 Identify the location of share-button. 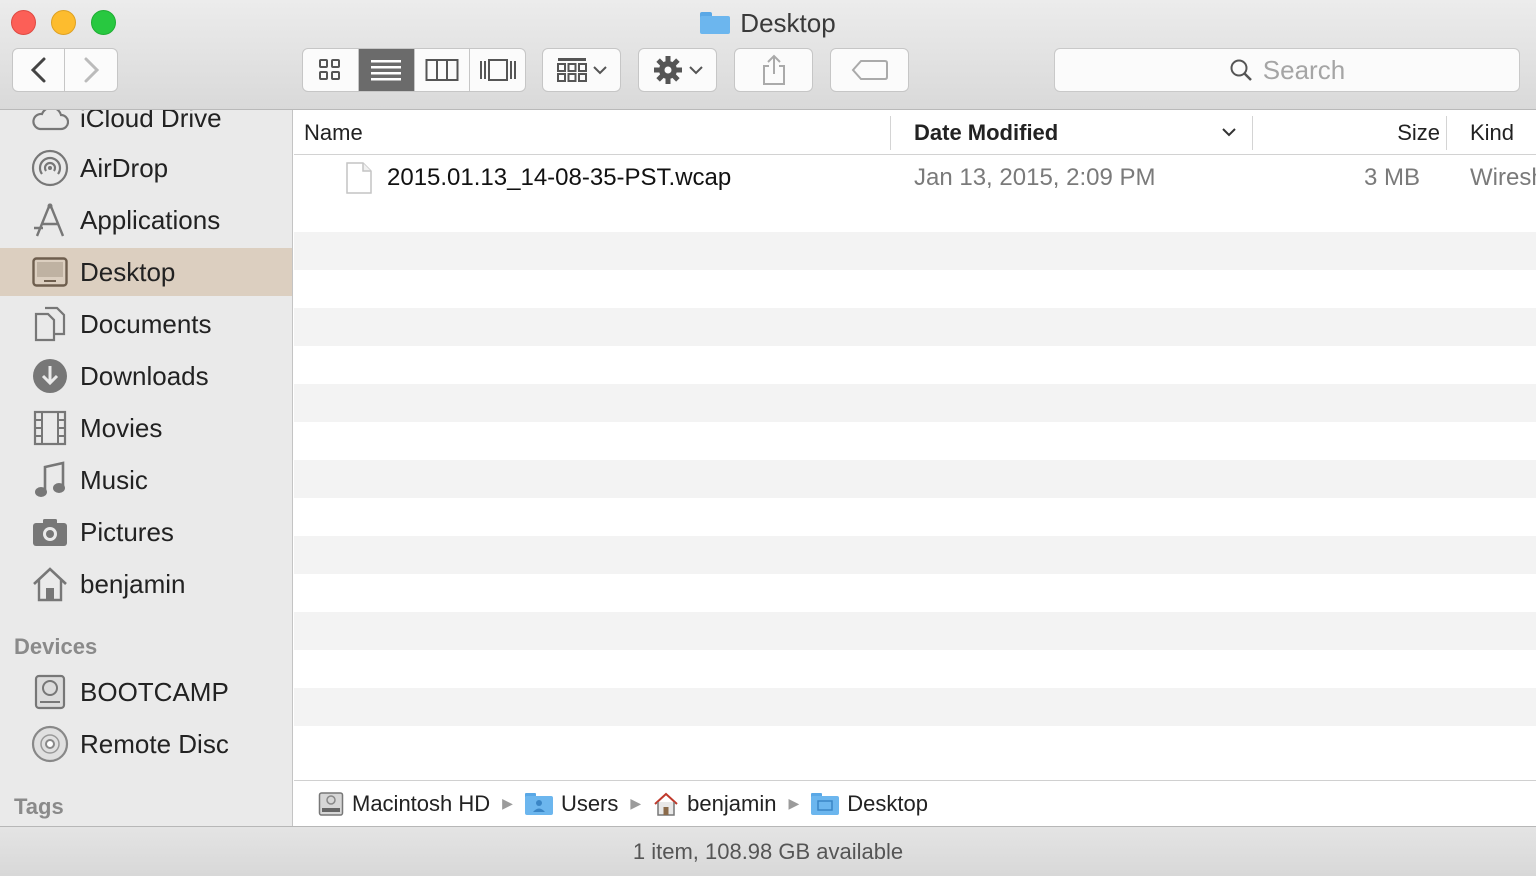
(773, 70).